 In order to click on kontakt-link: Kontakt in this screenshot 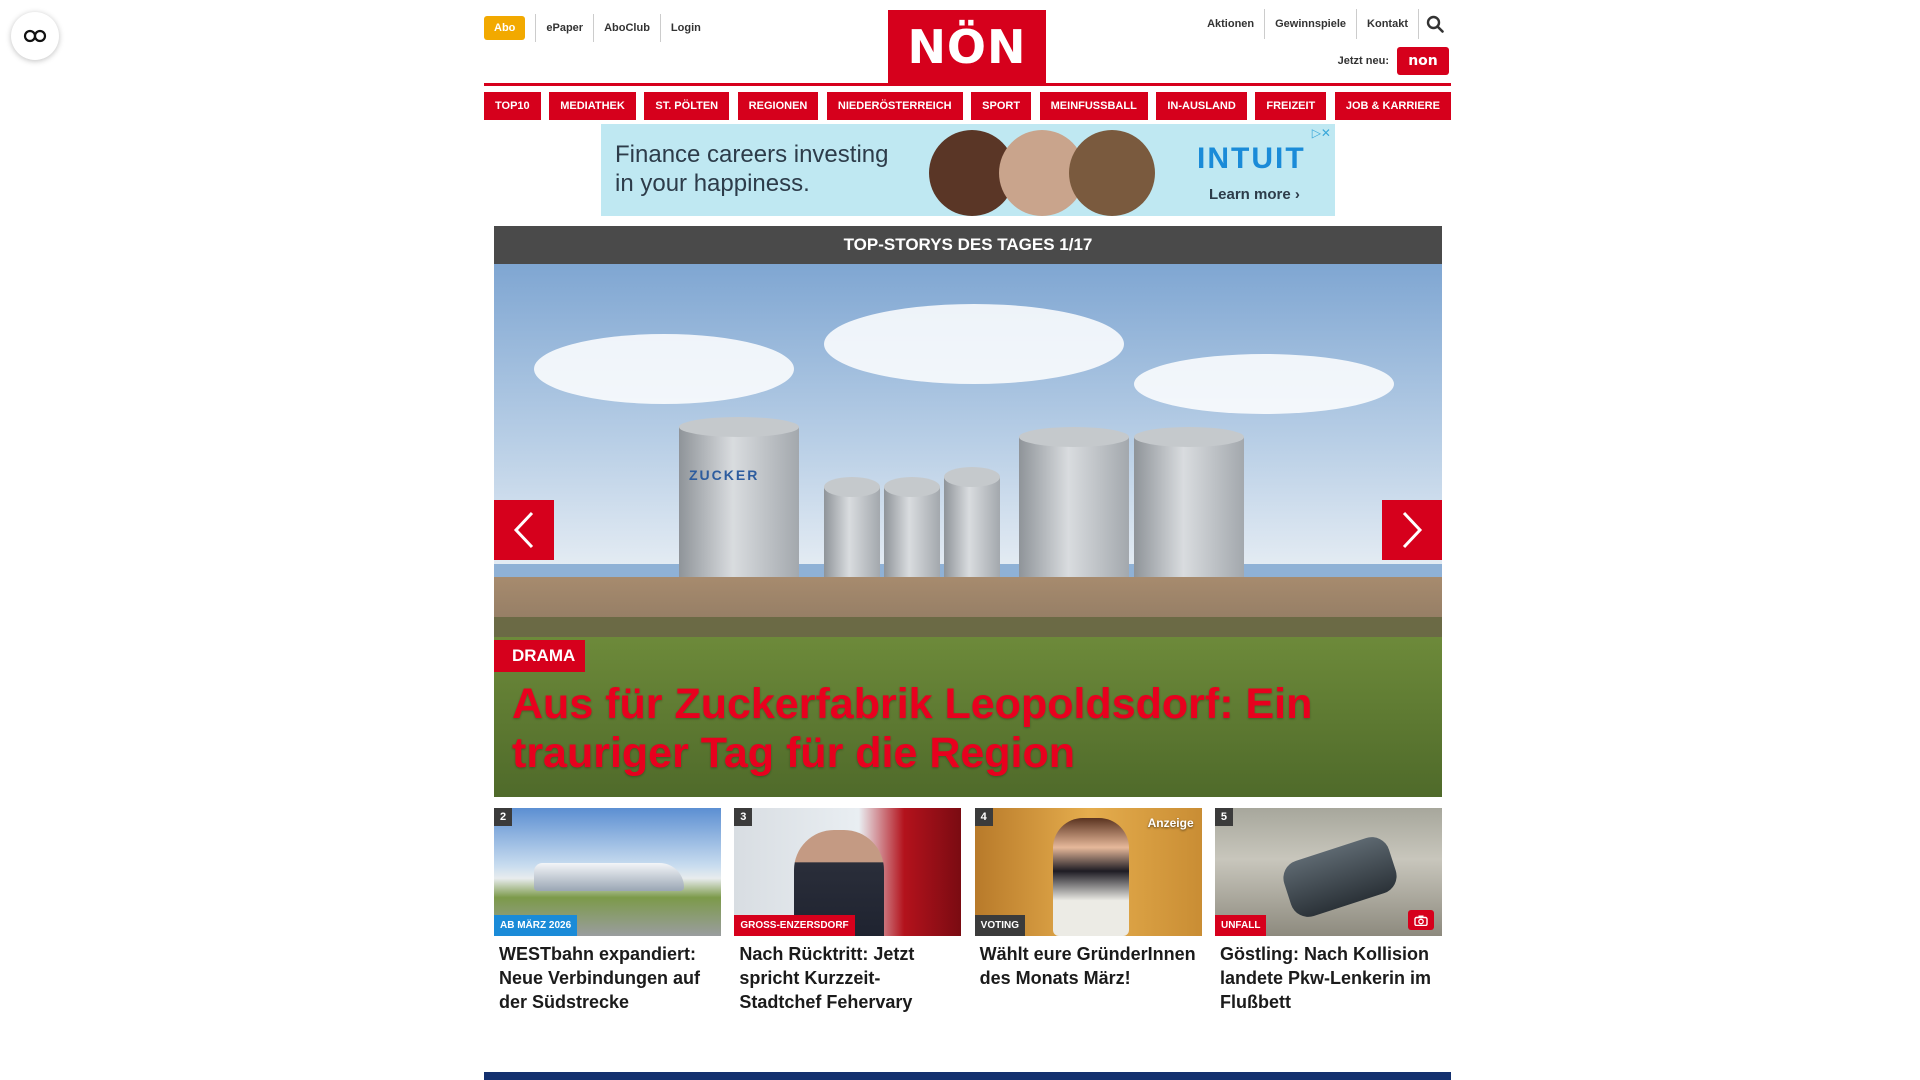, I will do `click(1388, 24)`.